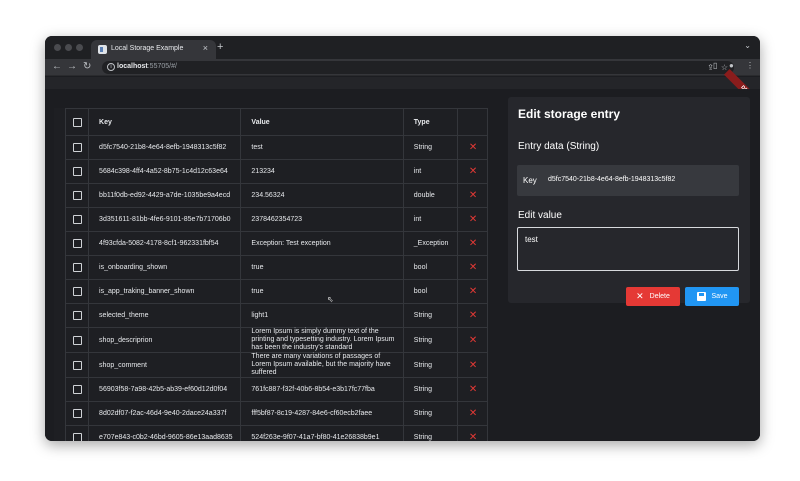 The height and width of the screenshot is (481, 800). I want to click on reload-icon: ↻, so click(87, 66).